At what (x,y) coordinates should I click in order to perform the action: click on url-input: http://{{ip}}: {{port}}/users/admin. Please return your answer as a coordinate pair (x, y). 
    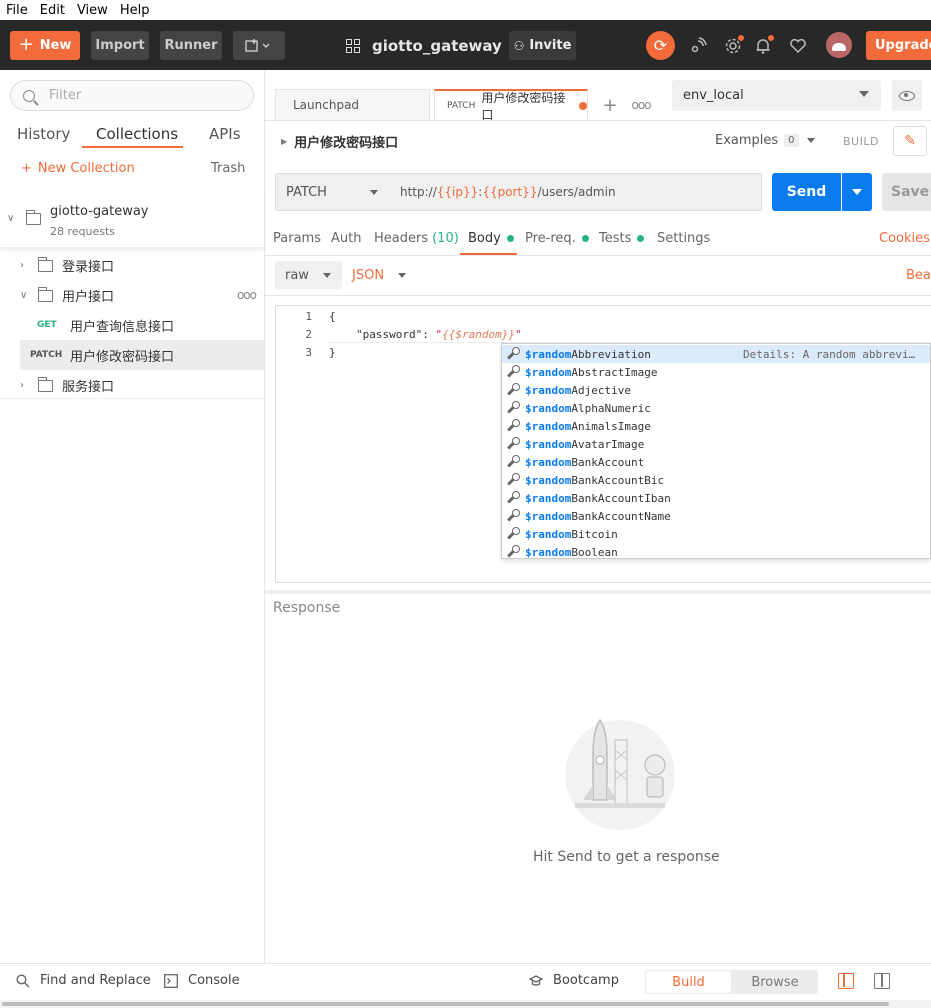
    Looking at the image, I should click on (576, 192).